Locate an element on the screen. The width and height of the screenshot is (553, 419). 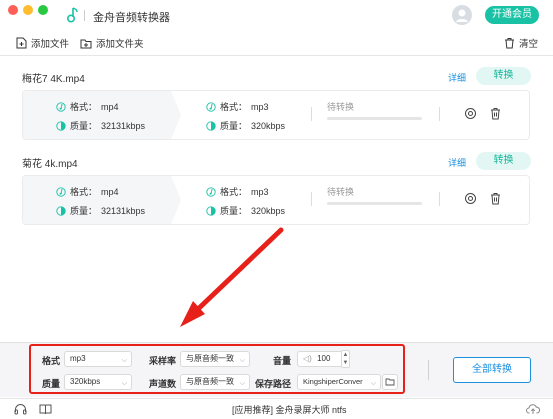
trash-icon is located at coordinates (509, 43).